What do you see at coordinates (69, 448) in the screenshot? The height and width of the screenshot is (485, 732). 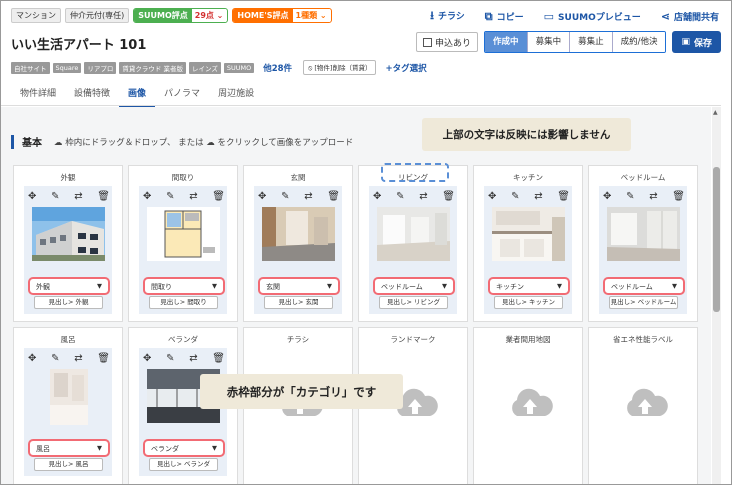 I see `category-select: 風呂 ▼` at bounding box center [69, 448].